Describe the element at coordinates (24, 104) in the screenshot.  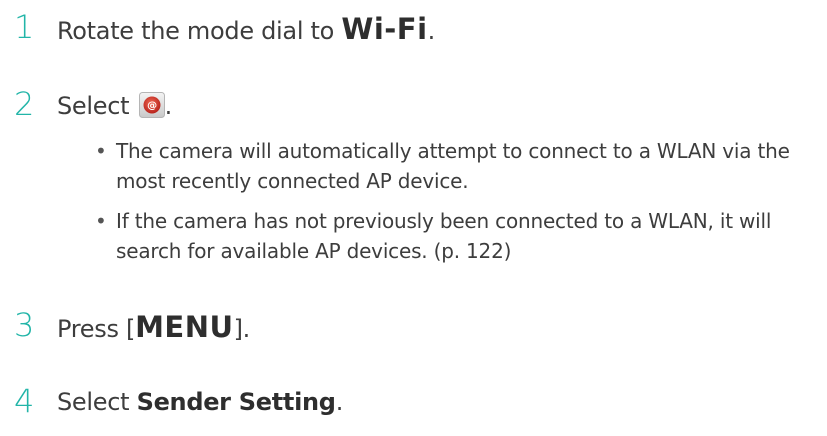
I see `step-number-2: 2` at that location.